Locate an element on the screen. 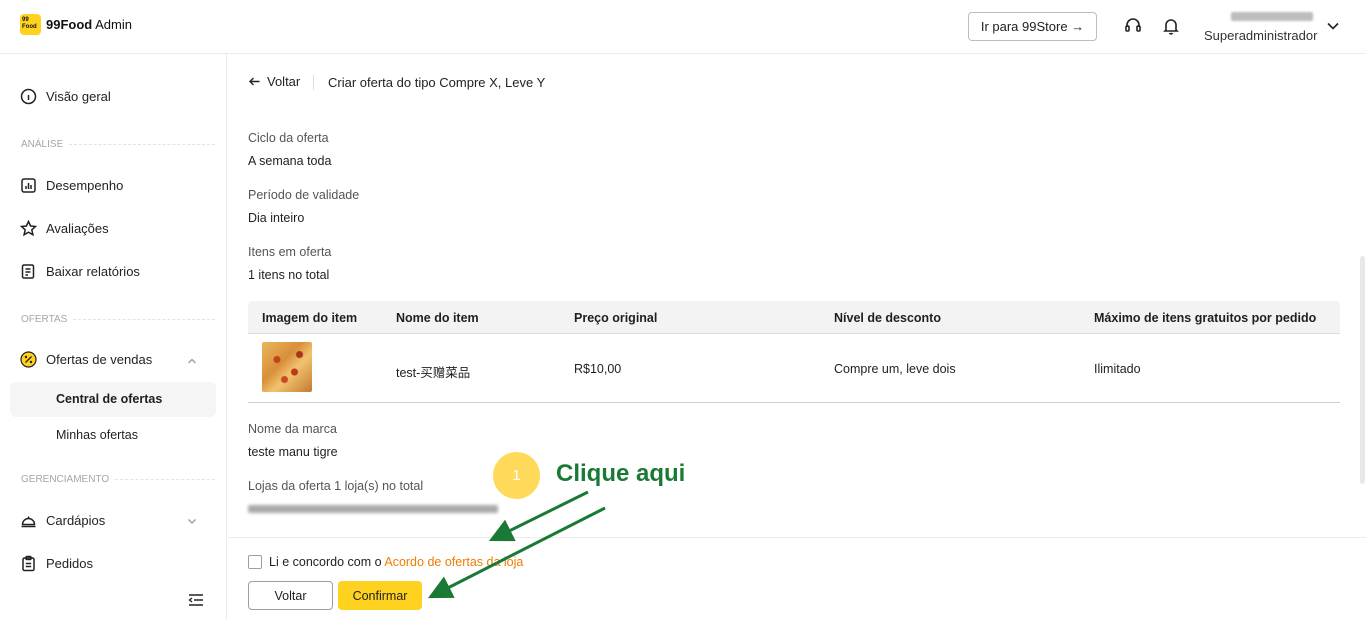  clipboard-icon is located at coordinates (28, 563).